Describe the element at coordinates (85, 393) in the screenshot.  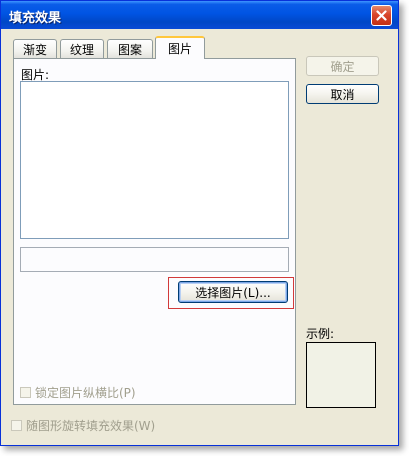
I see `lock-aspect-ratio-label: 锁定图片纵横比(P)` at that location.